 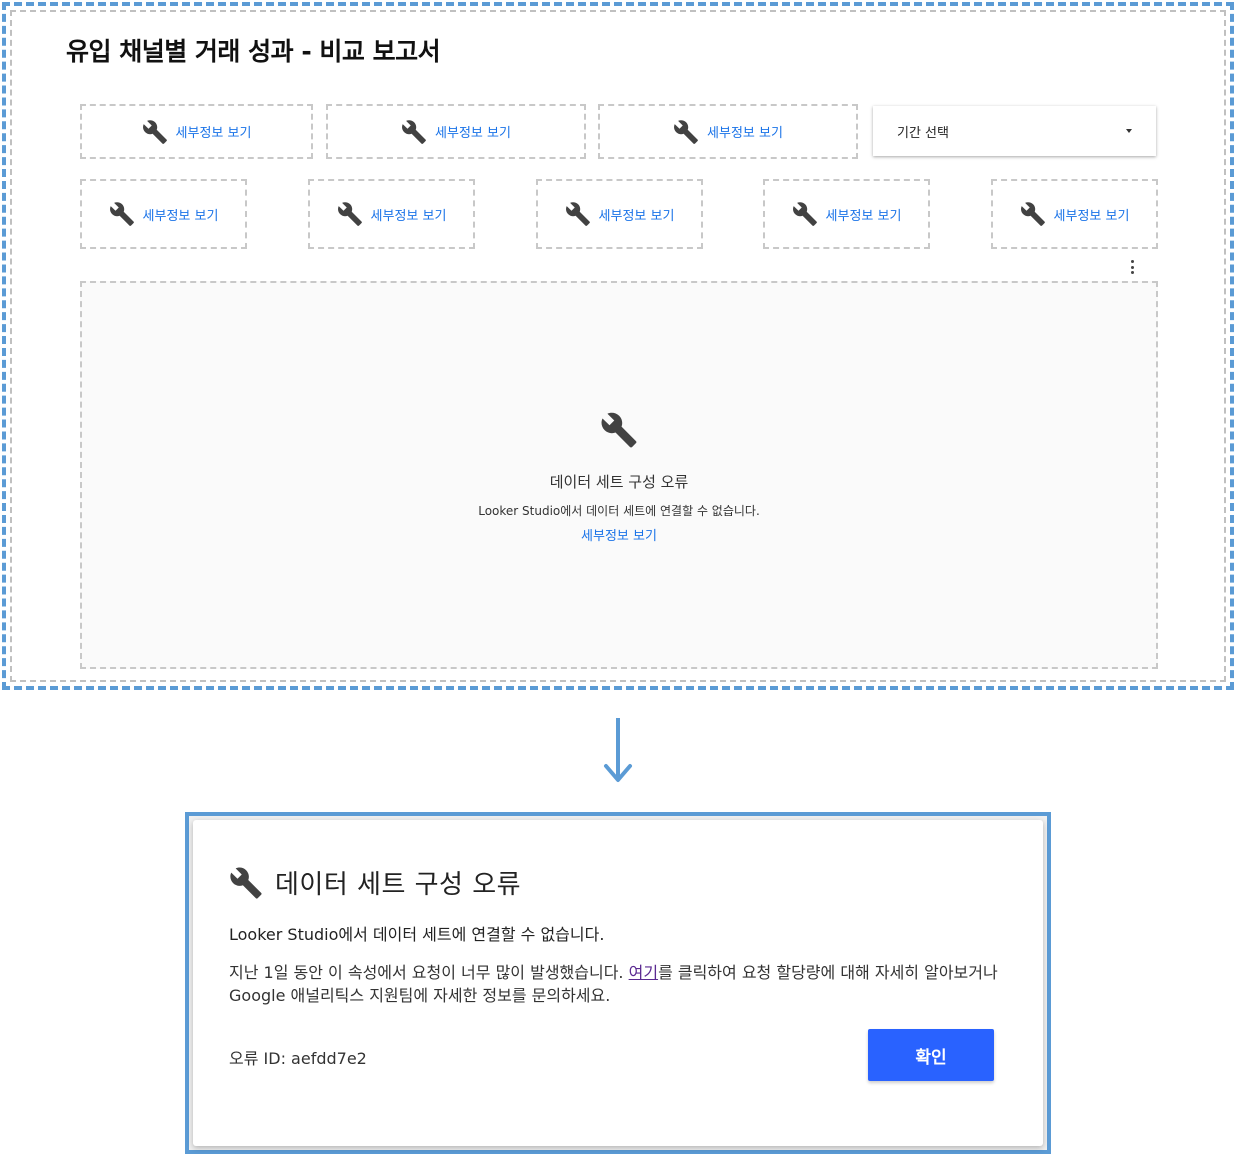 I want to click on date-range-selector: 기간 선택, so click(x=1014, y=131).